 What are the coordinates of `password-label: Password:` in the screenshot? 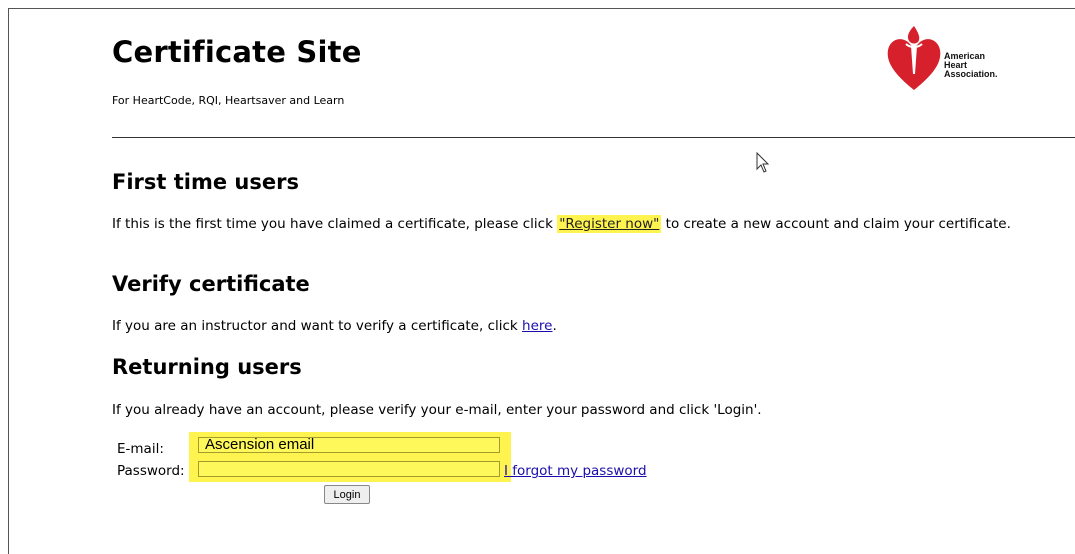 It's located at (151, 471).